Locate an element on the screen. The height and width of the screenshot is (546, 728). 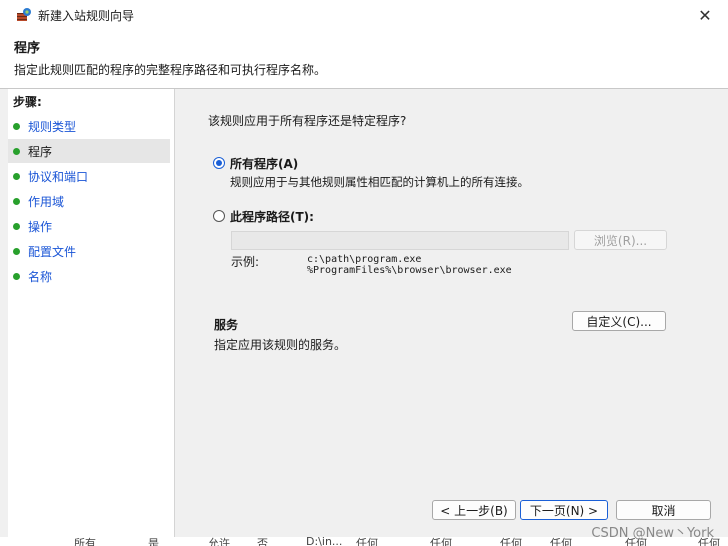
services-description: 指定应用该规则的服务。 is located at coordinates (280, 345).